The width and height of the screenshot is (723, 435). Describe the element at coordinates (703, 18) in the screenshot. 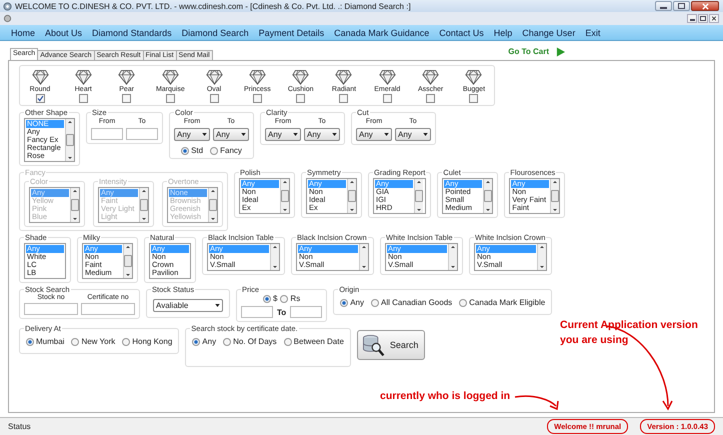

I see `restore-button` at that location.